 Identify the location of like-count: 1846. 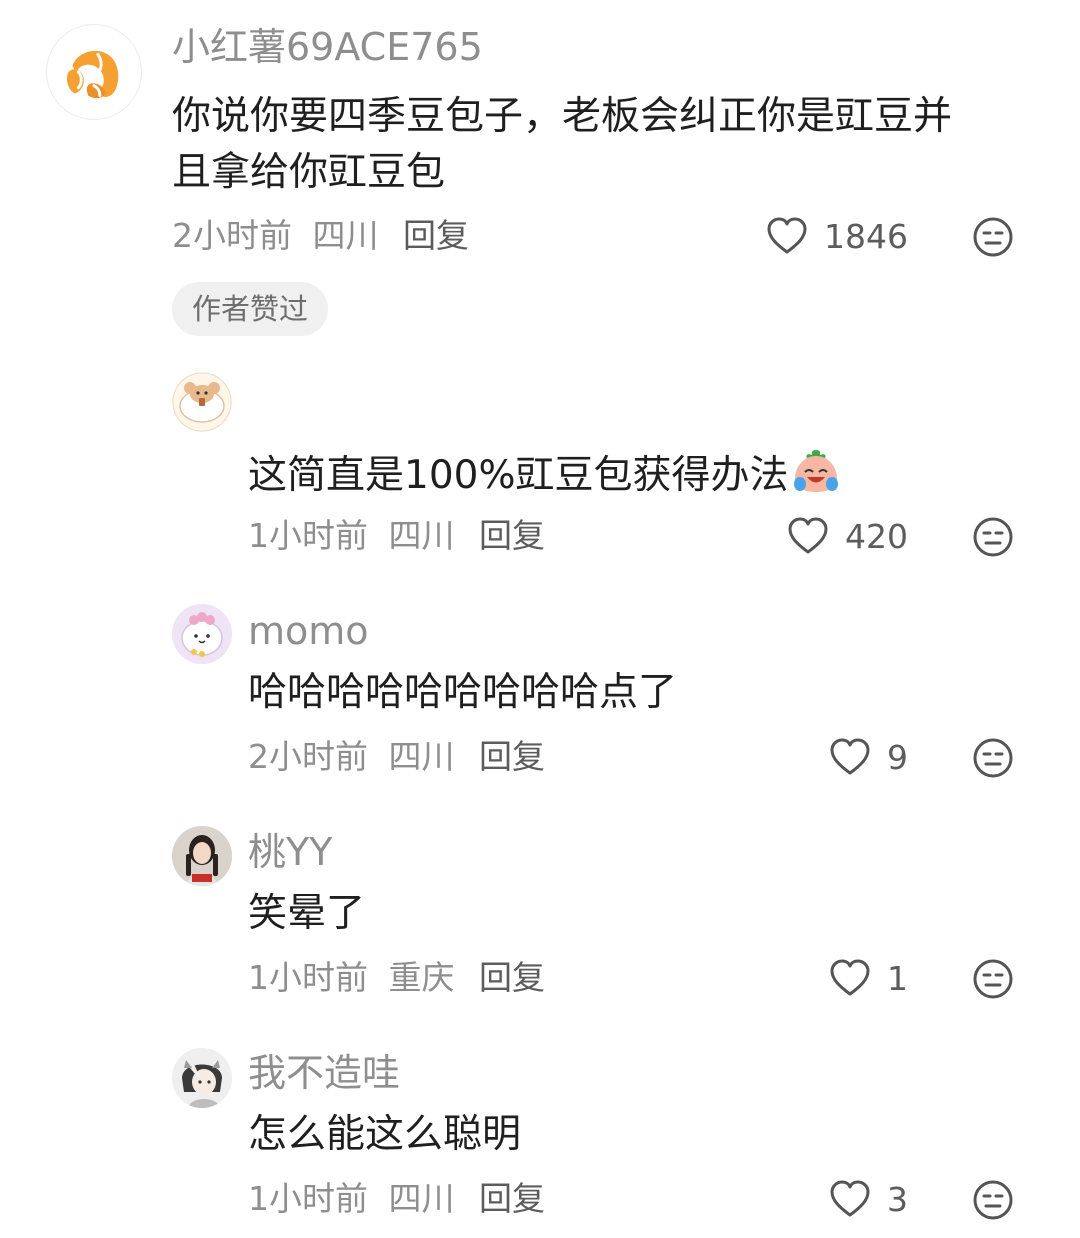
(866, 236).